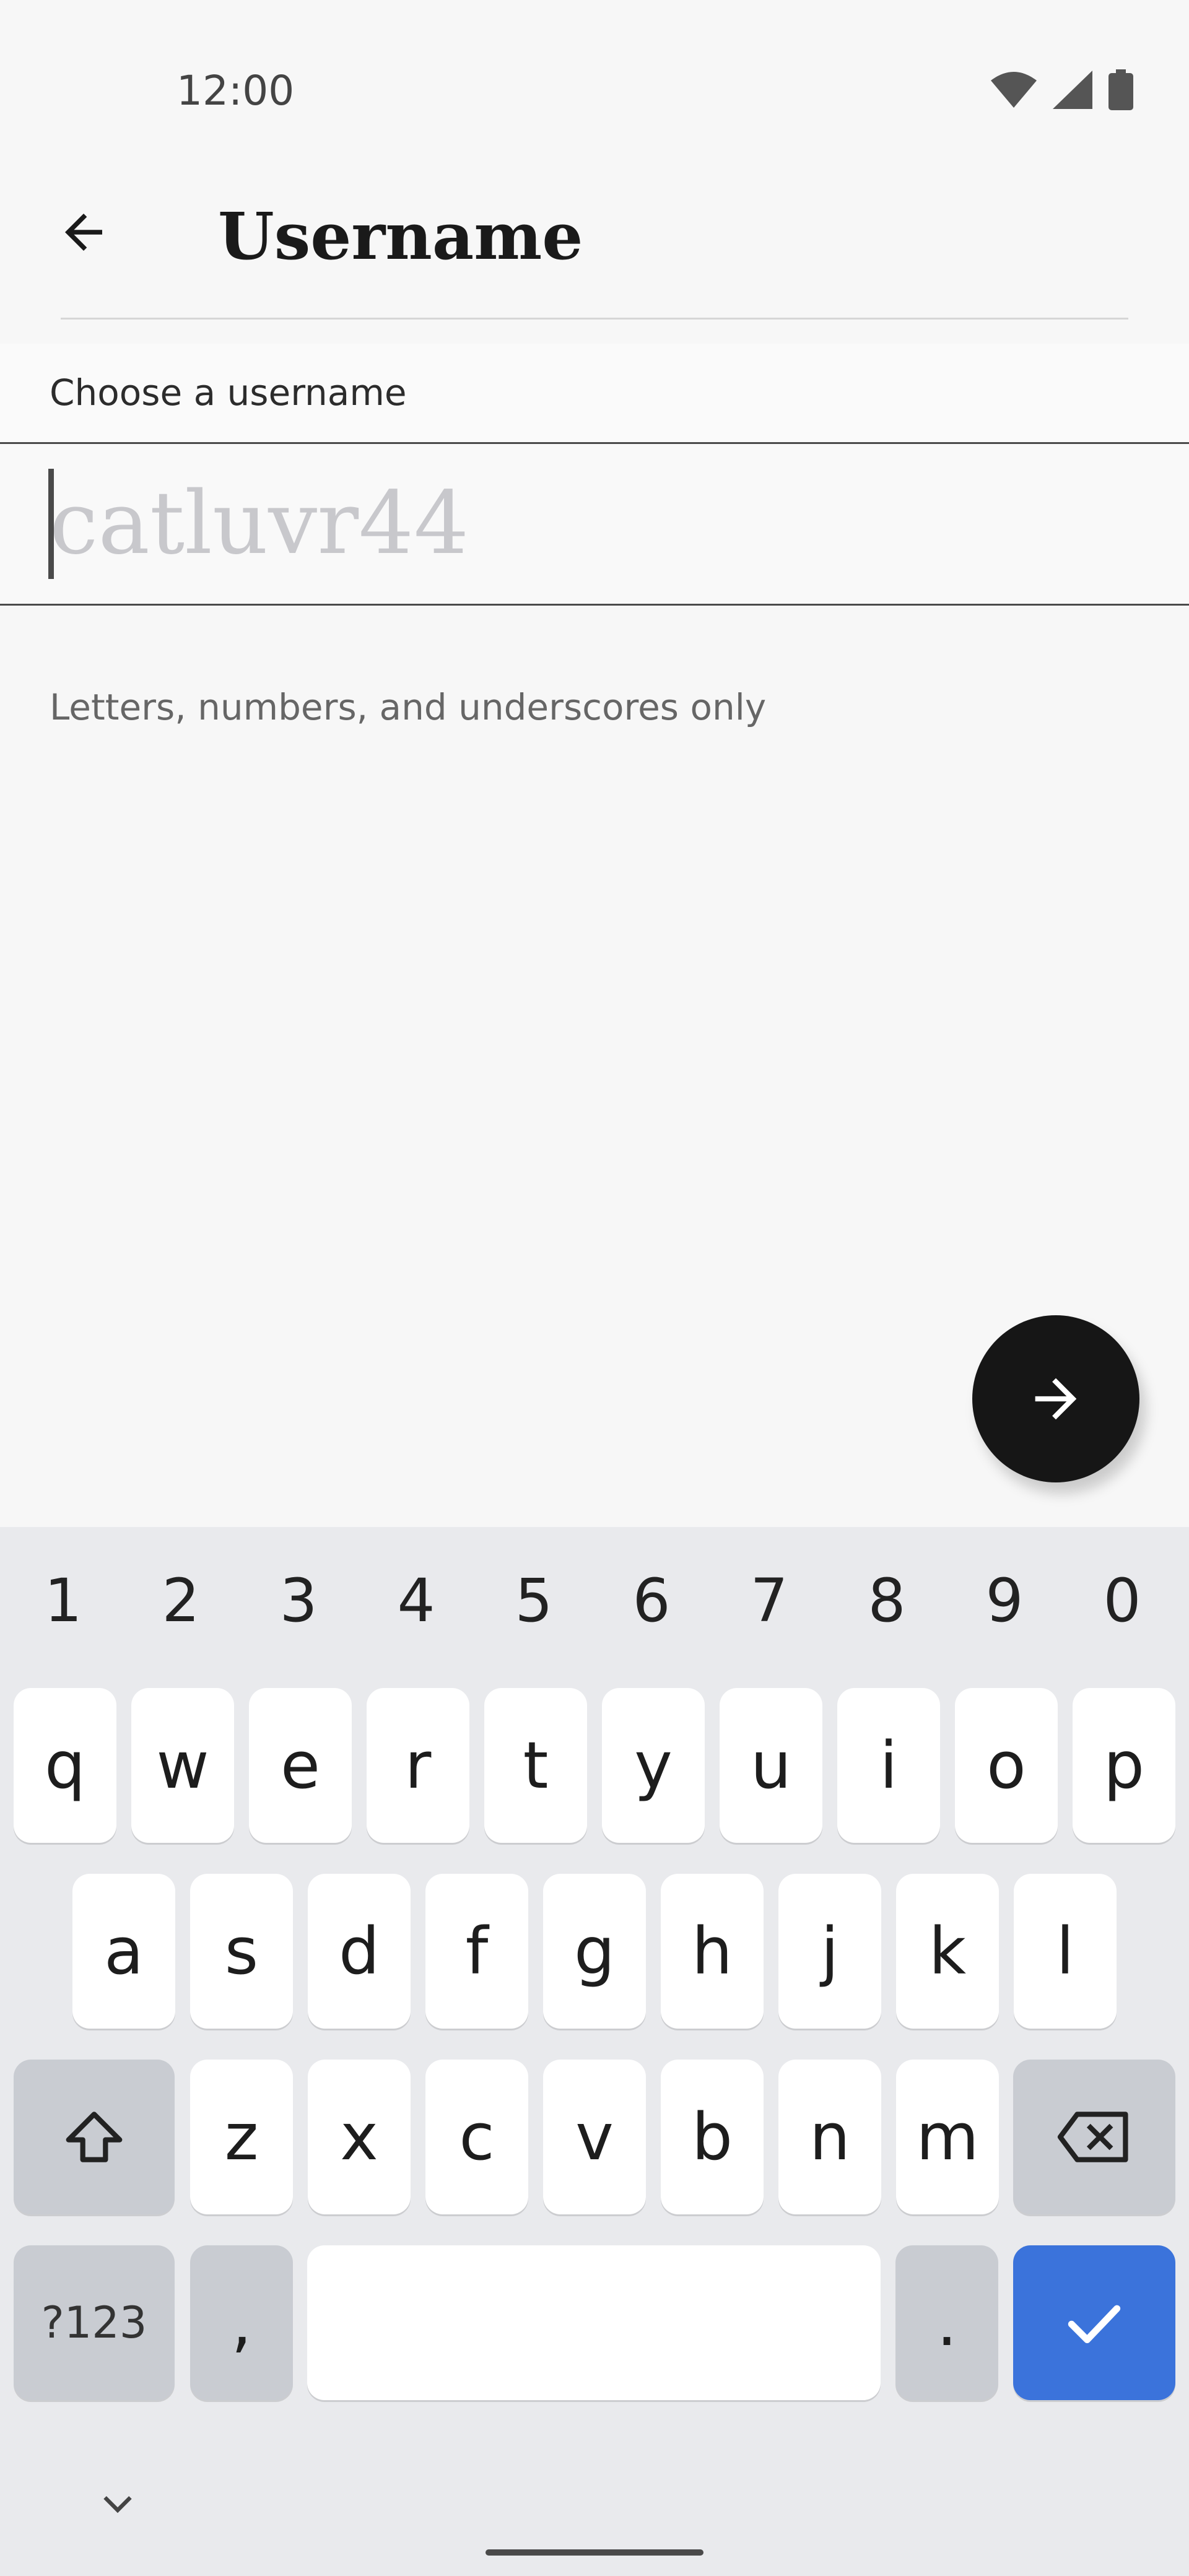 The width and height of the screenshot is (1189, 2576). Describe the element at coordinates (359, 1951) in the screenshot. I see `key-d: d` at that location.